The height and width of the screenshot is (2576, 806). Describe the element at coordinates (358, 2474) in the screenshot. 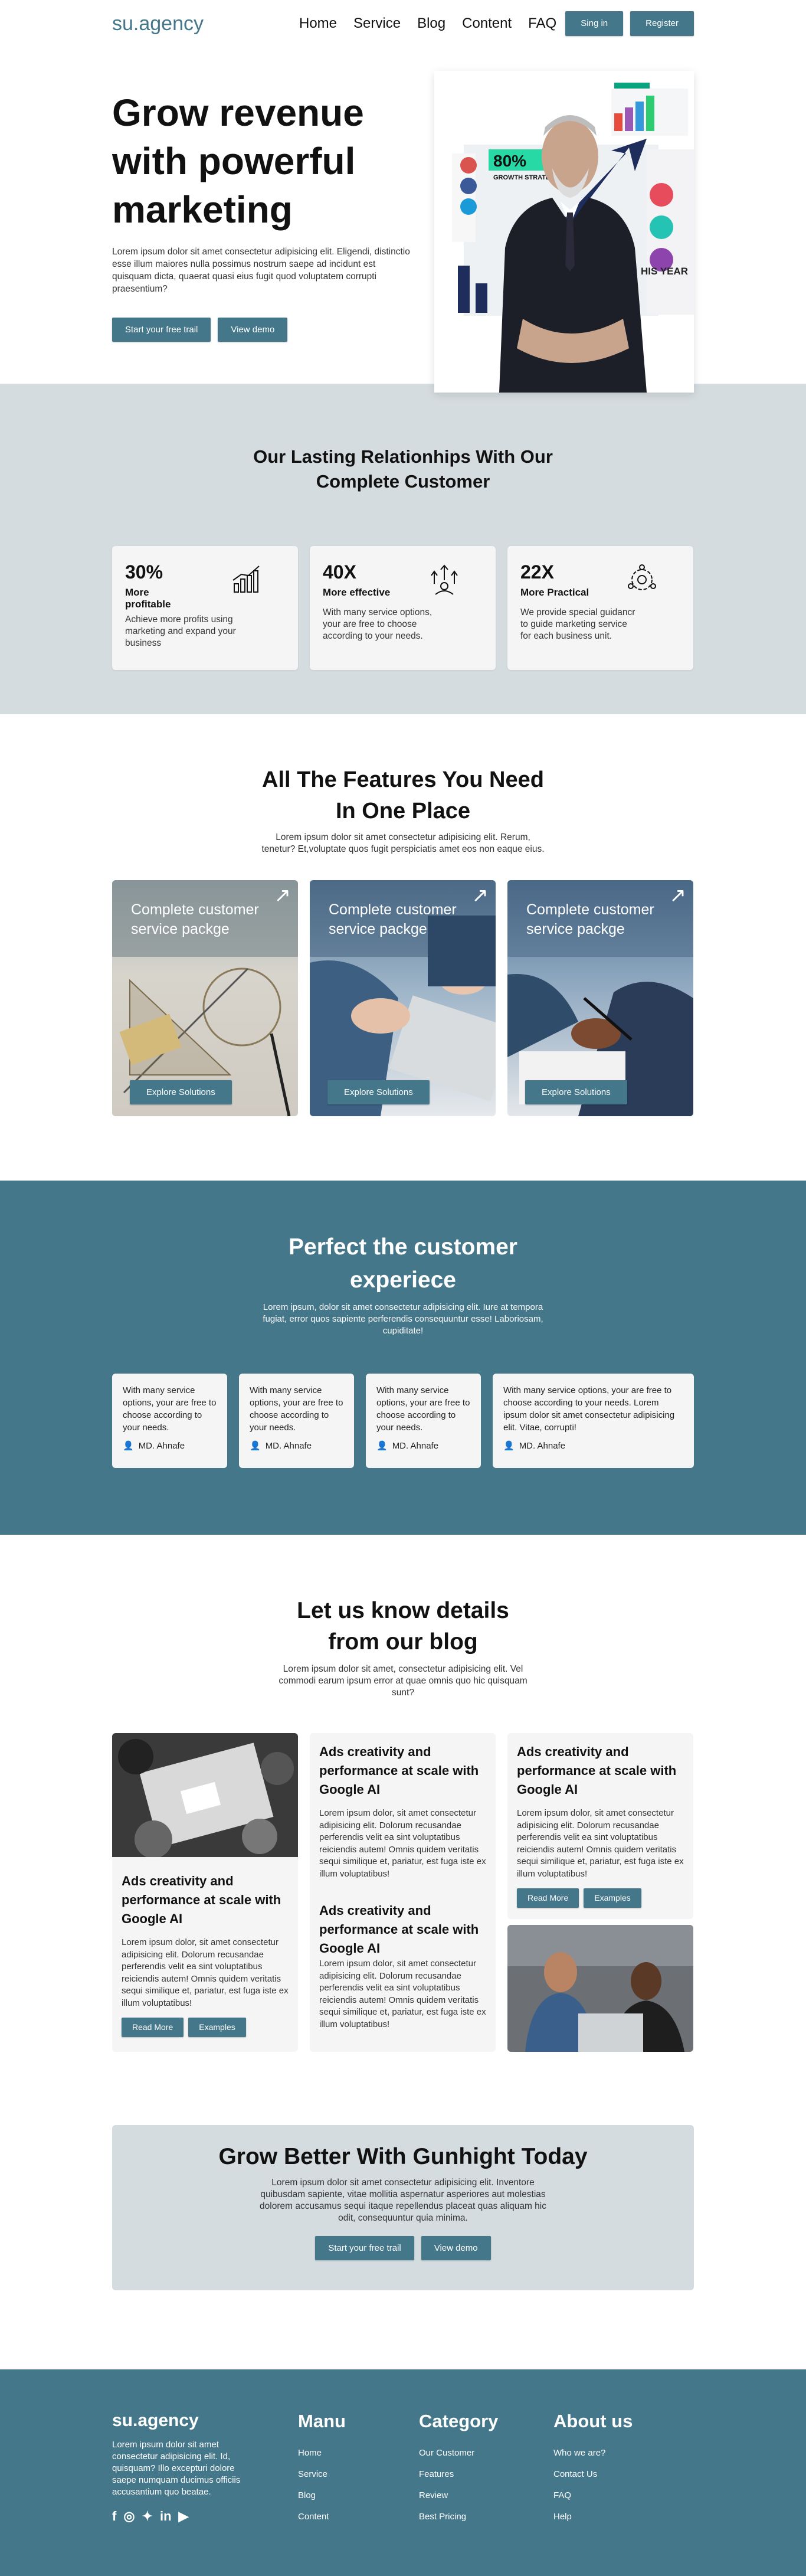

I see `footer-link: Service` at that location.